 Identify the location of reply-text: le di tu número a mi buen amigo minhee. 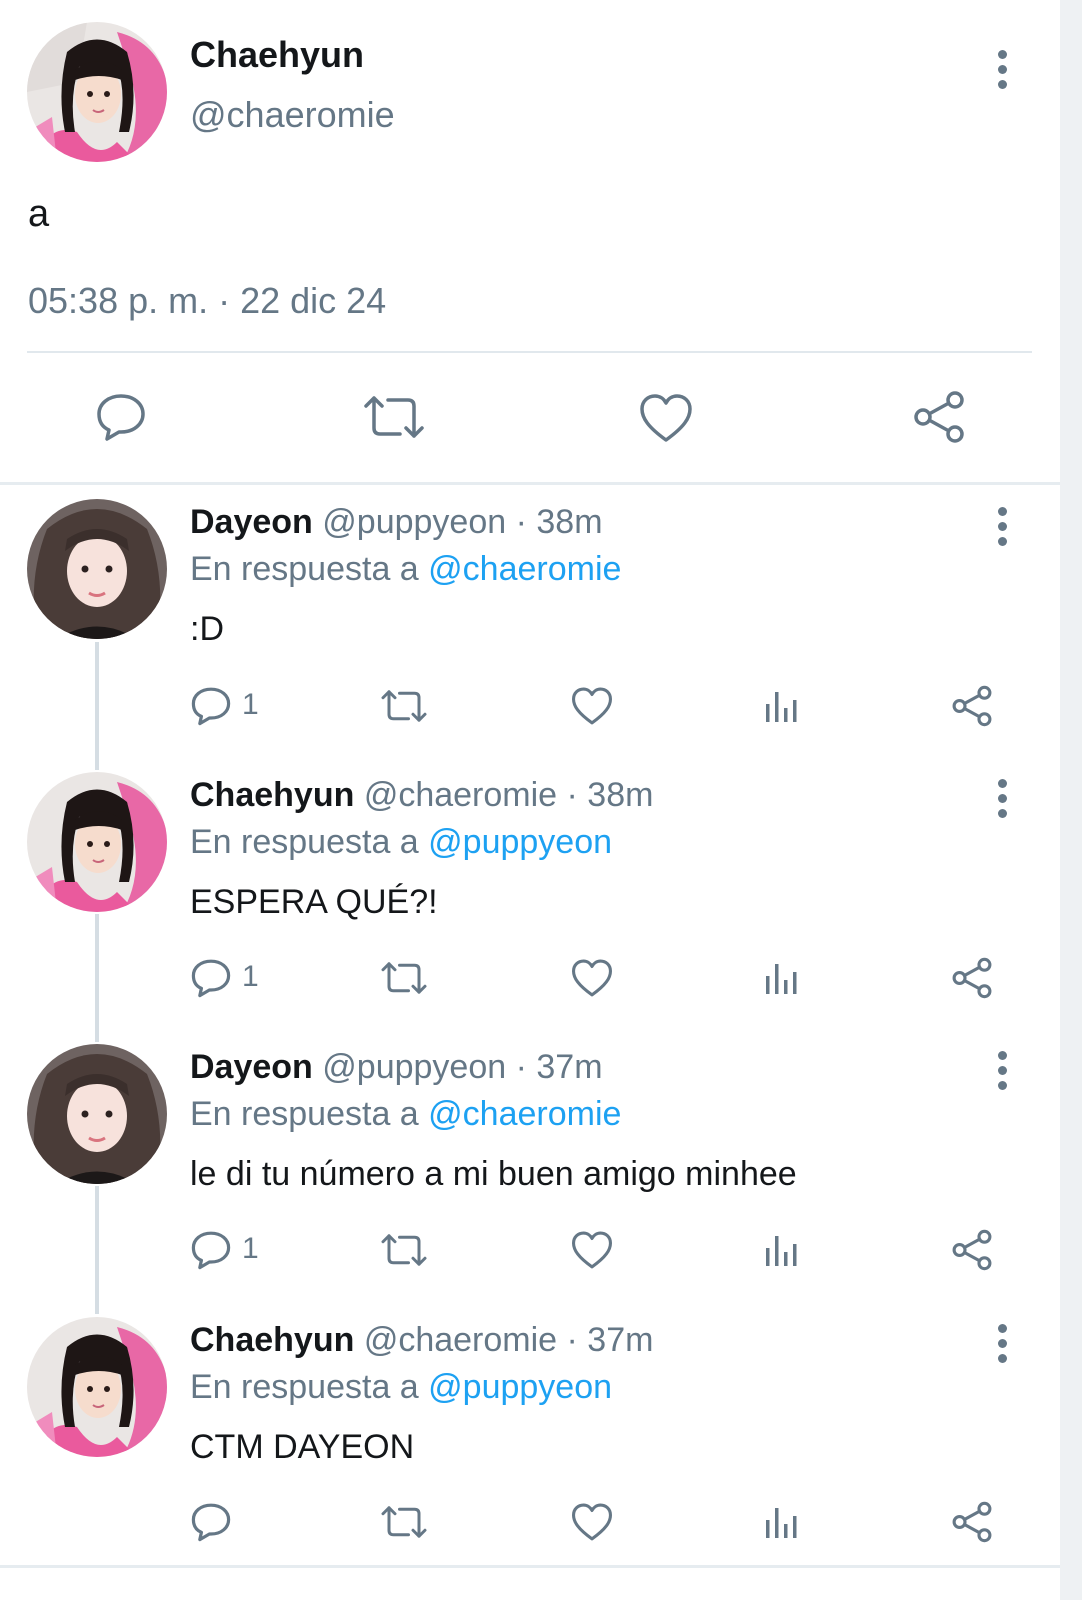
(493, 1174).